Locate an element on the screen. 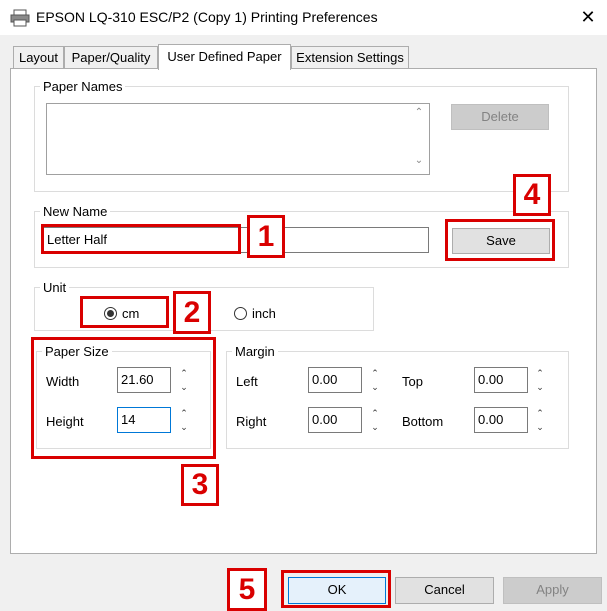 This screenshot has height=611, width=607. highlight-ok-button is located at coordinates (336, 589).